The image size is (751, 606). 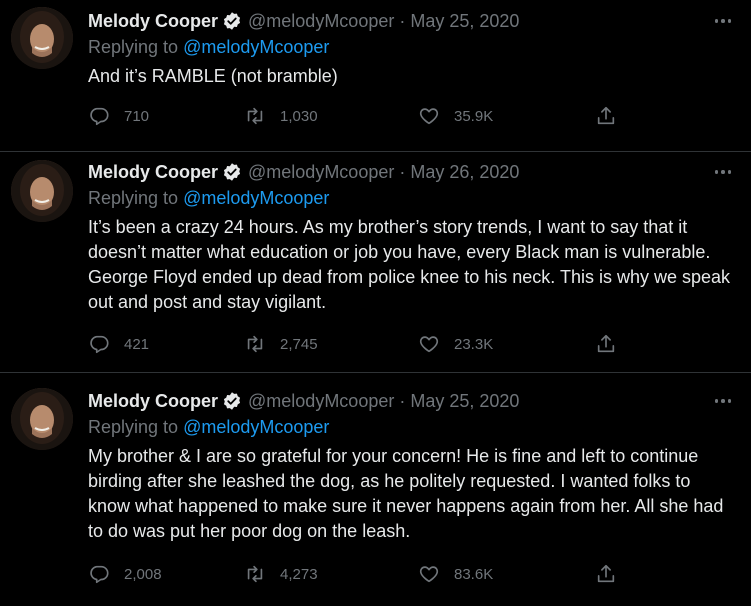 I want to click on reply-button: 421, so click(x=118, y=344).